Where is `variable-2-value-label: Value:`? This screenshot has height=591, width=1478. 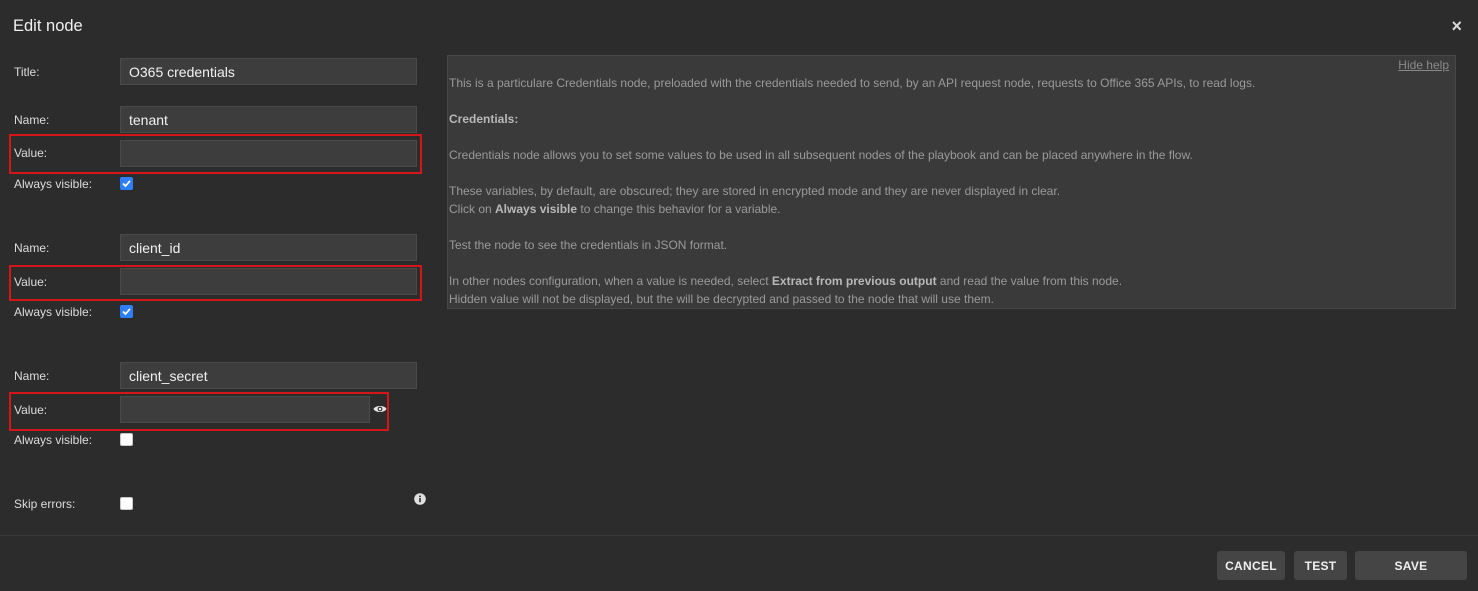
variable-2-value-label: Value: is located at coordinates (31, 282).